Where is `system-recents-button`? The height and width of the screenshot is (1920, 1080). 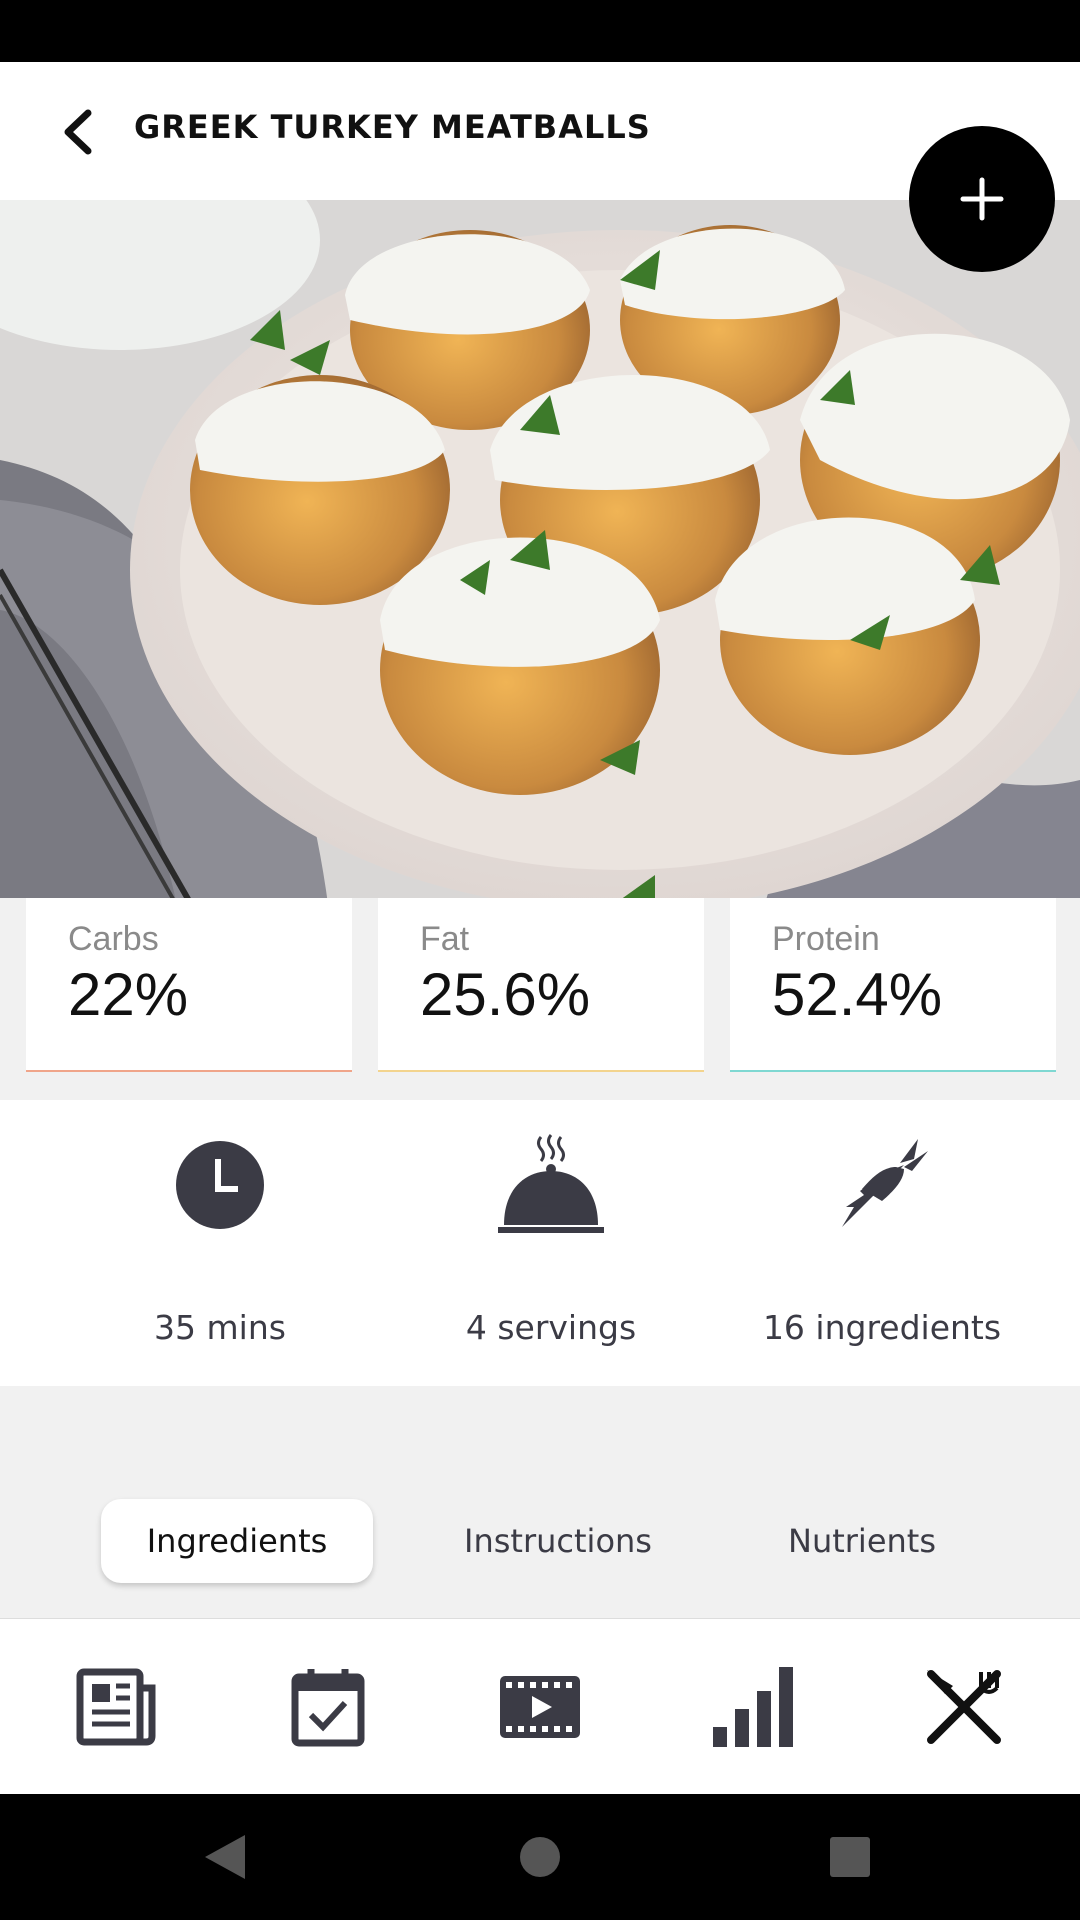
system-recents-button is located at coordinates (850, 1857).